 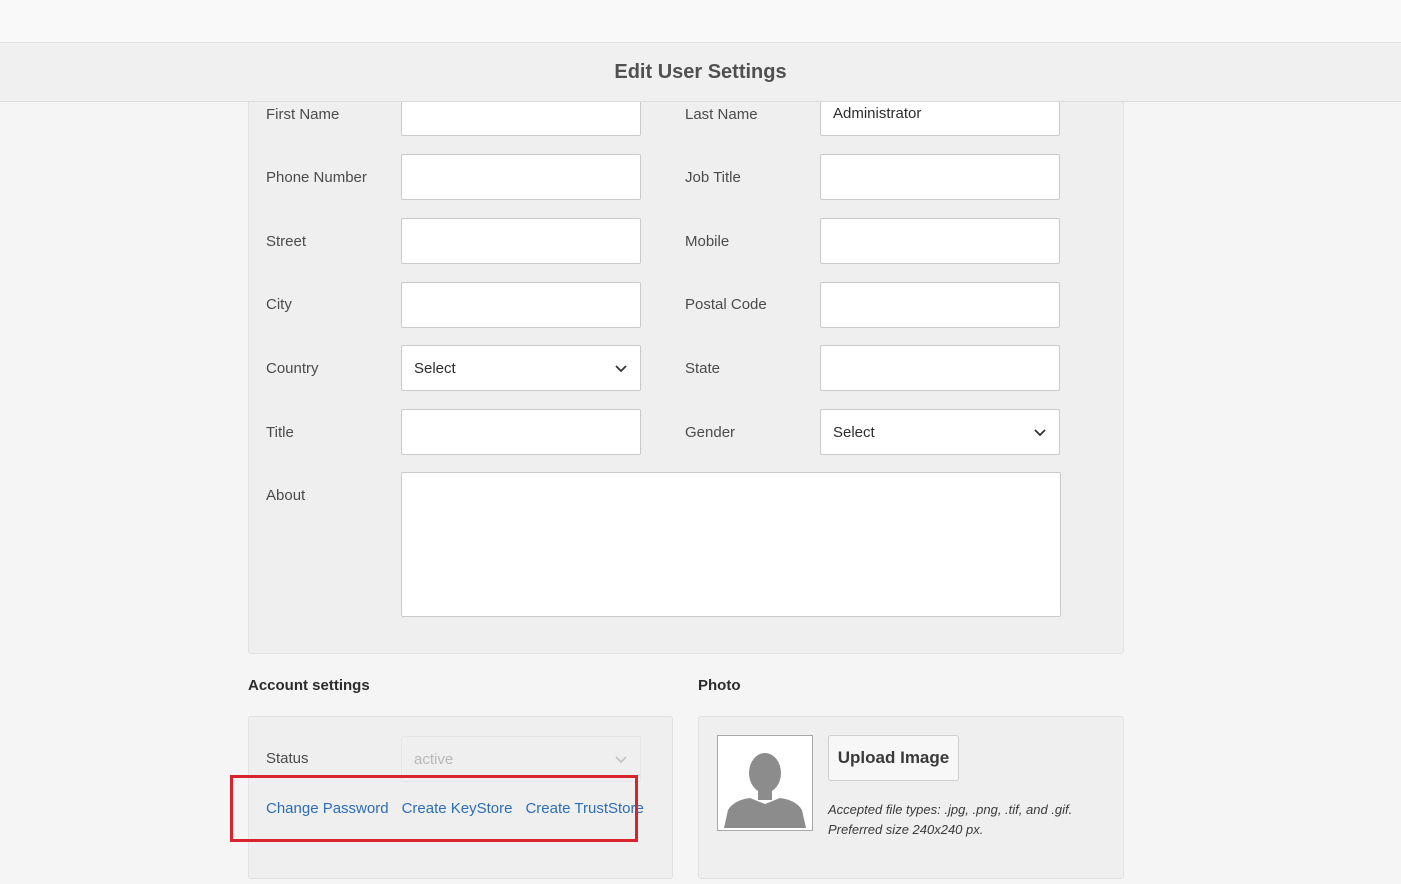 What do you see at coordinates (854, 432) in the screenshot?
I see `gender-select-value: Select` at bounding box center [854, 432].